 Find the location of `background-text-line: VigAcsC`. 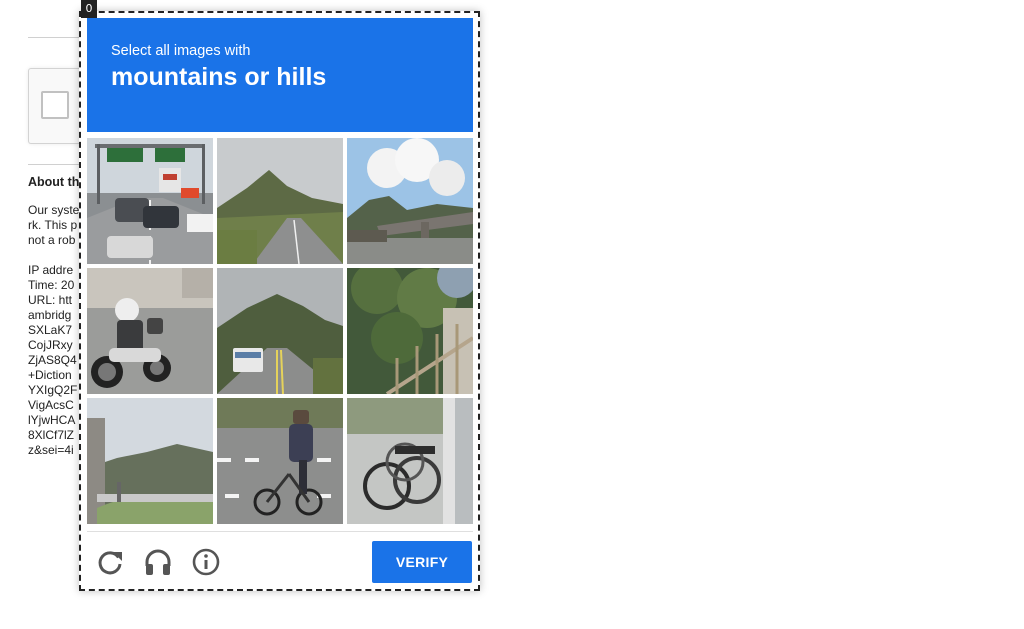

background-text-line: VigAcsC is located at coordinates (51, 405).